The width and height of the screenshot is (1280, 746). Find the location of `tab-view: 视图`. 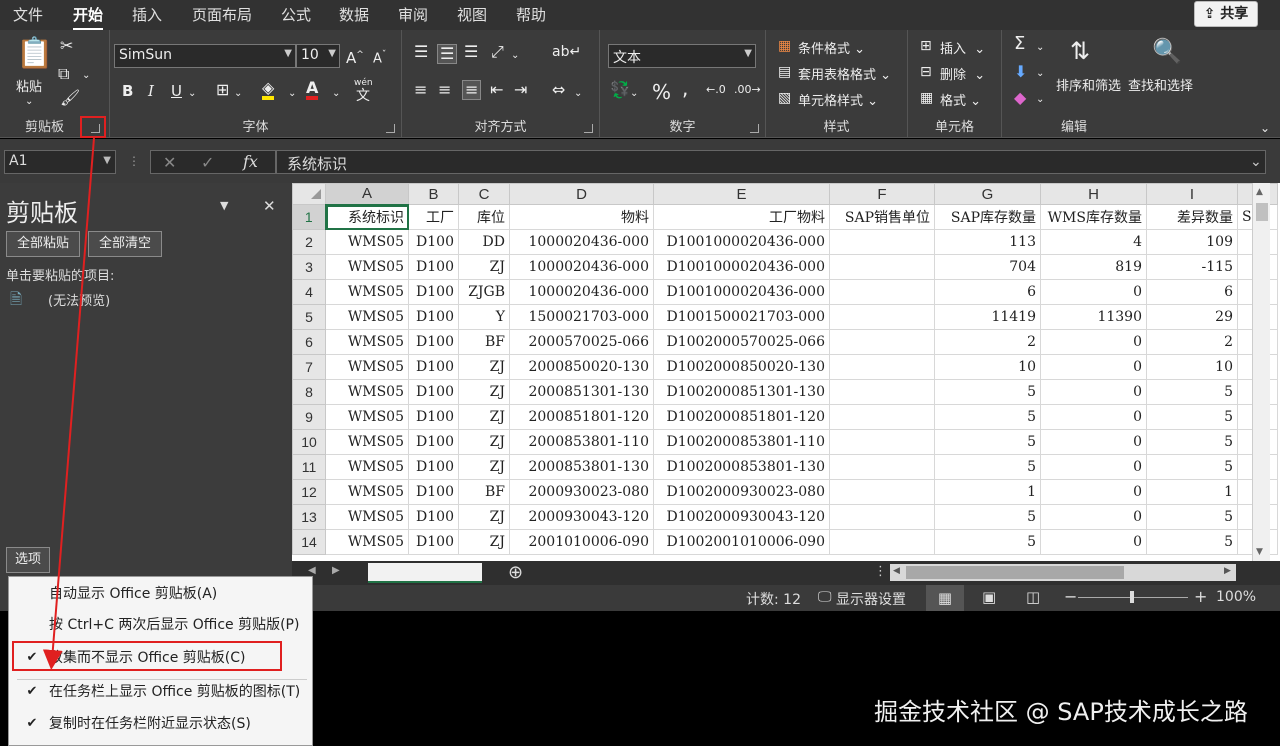

tab-view: 视图 is located at coordinates (472, 14).